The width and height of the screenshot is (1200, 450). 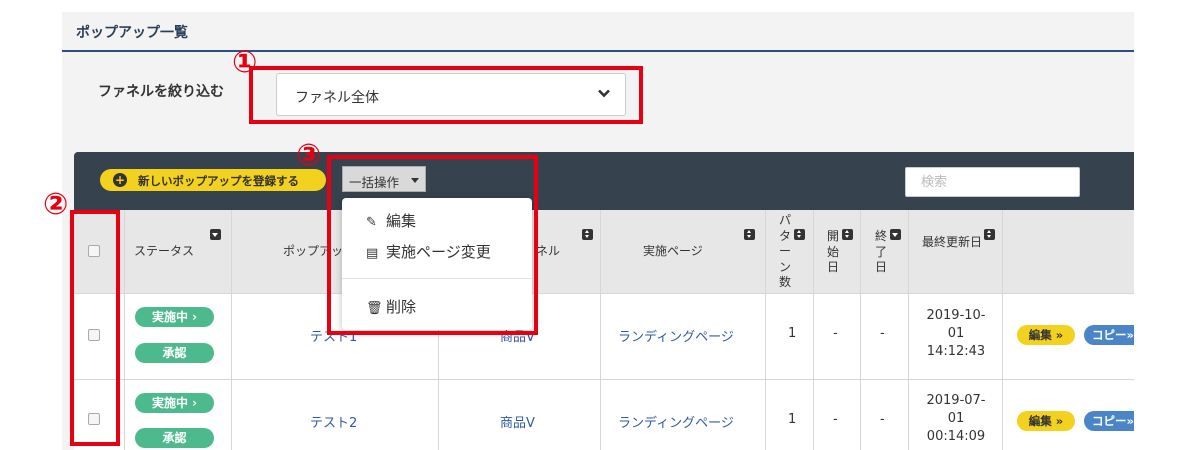 I want to click on annotation-badge-2: ②, so click(x=56, y=204).